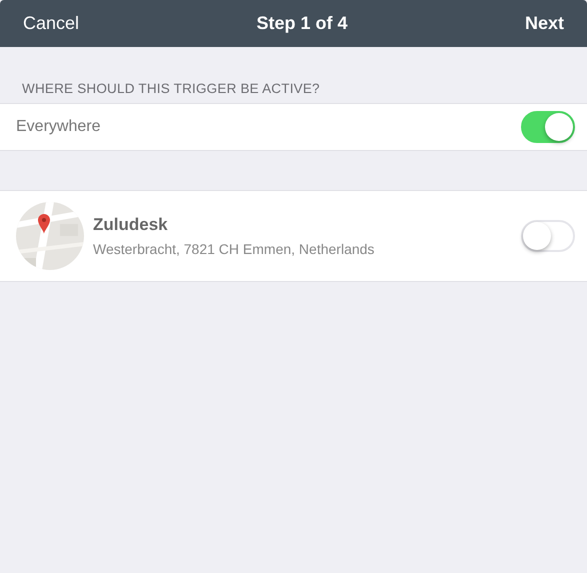 This screenshot has width=587, height=573. Describe the element at coordinates (171, 89) in the screenshot. I see `section-header: WHERE SHOULD THIS TRIGGER BE ACTIVE?` at that location.